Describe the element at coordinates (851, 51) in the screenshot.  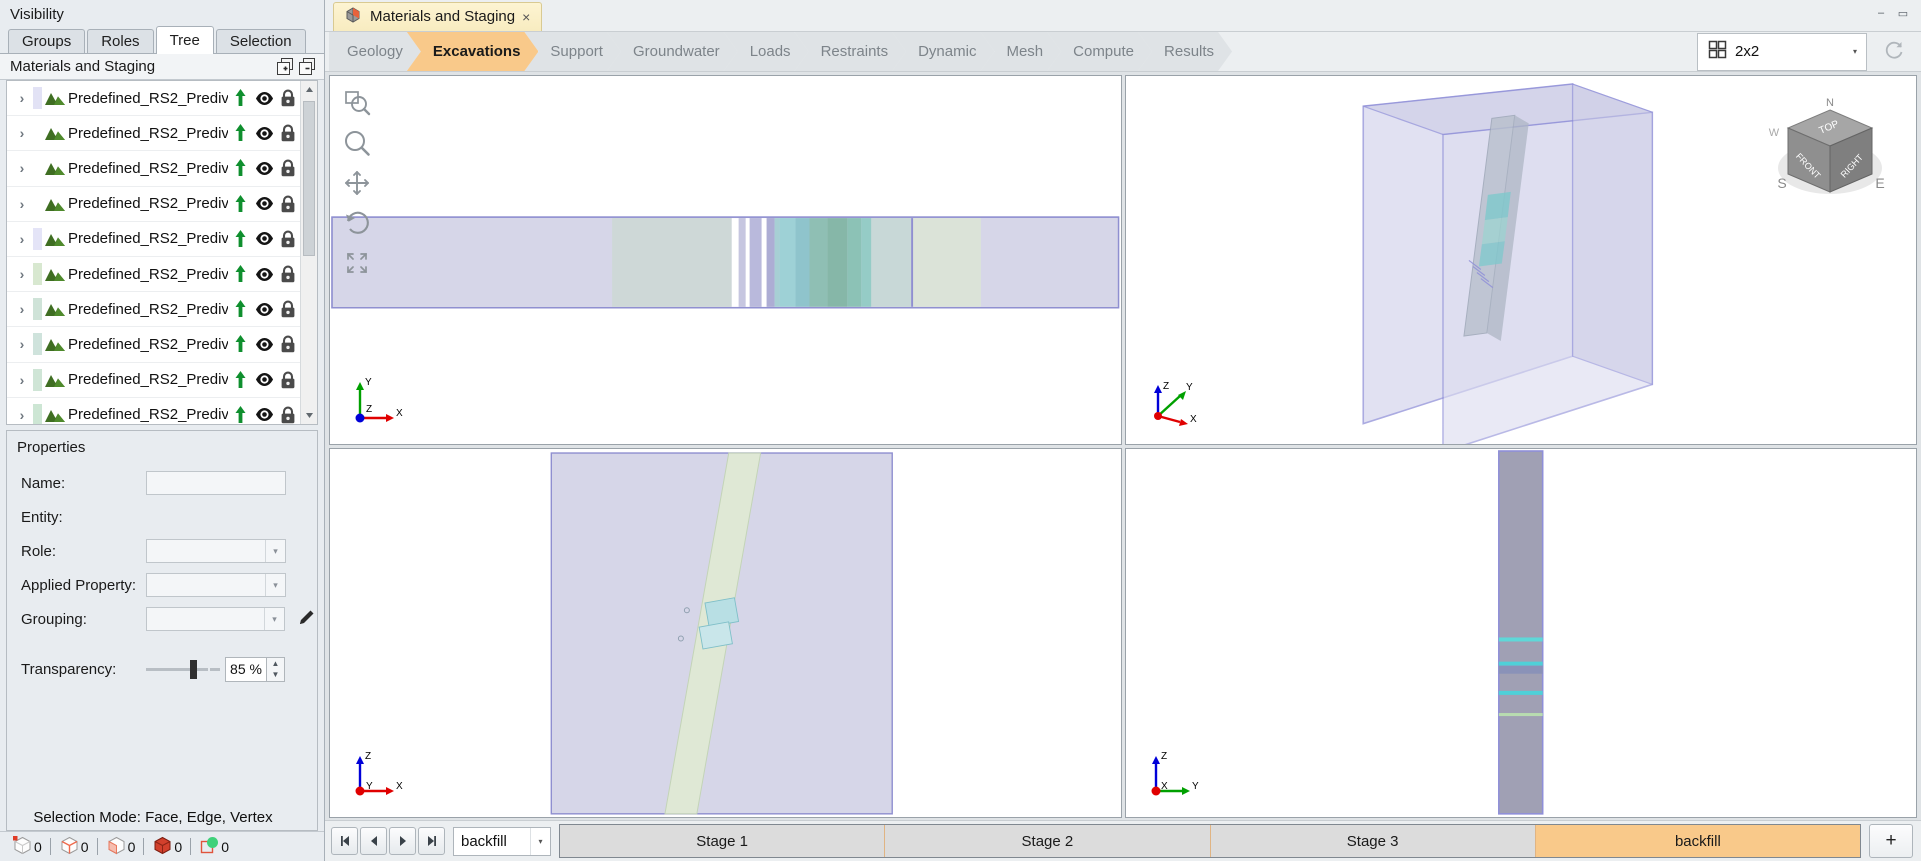
I see `workflow-tab-restraints: Restraints` at that location.